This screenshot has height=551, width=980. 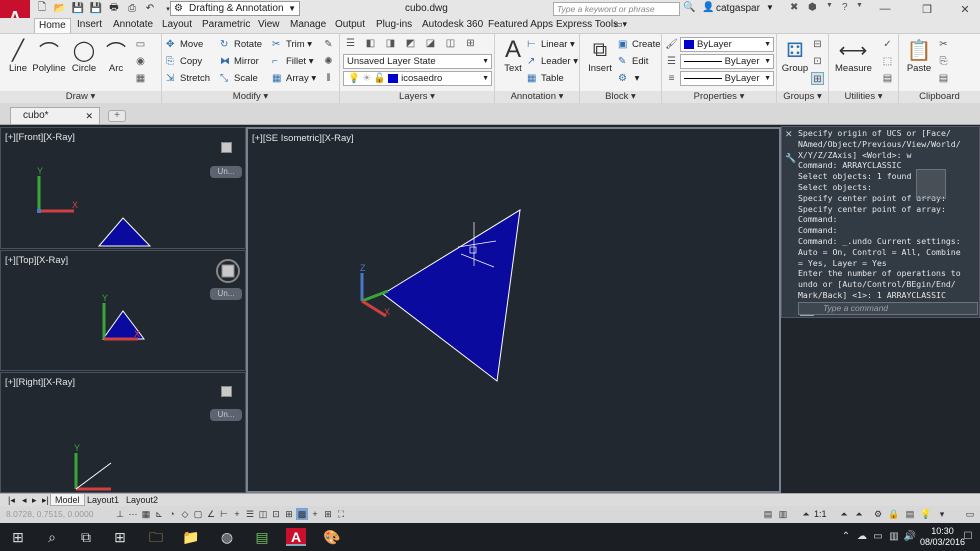 I want to click on polyline-button: ⌒ Polyline, so click(x=49, y=56).